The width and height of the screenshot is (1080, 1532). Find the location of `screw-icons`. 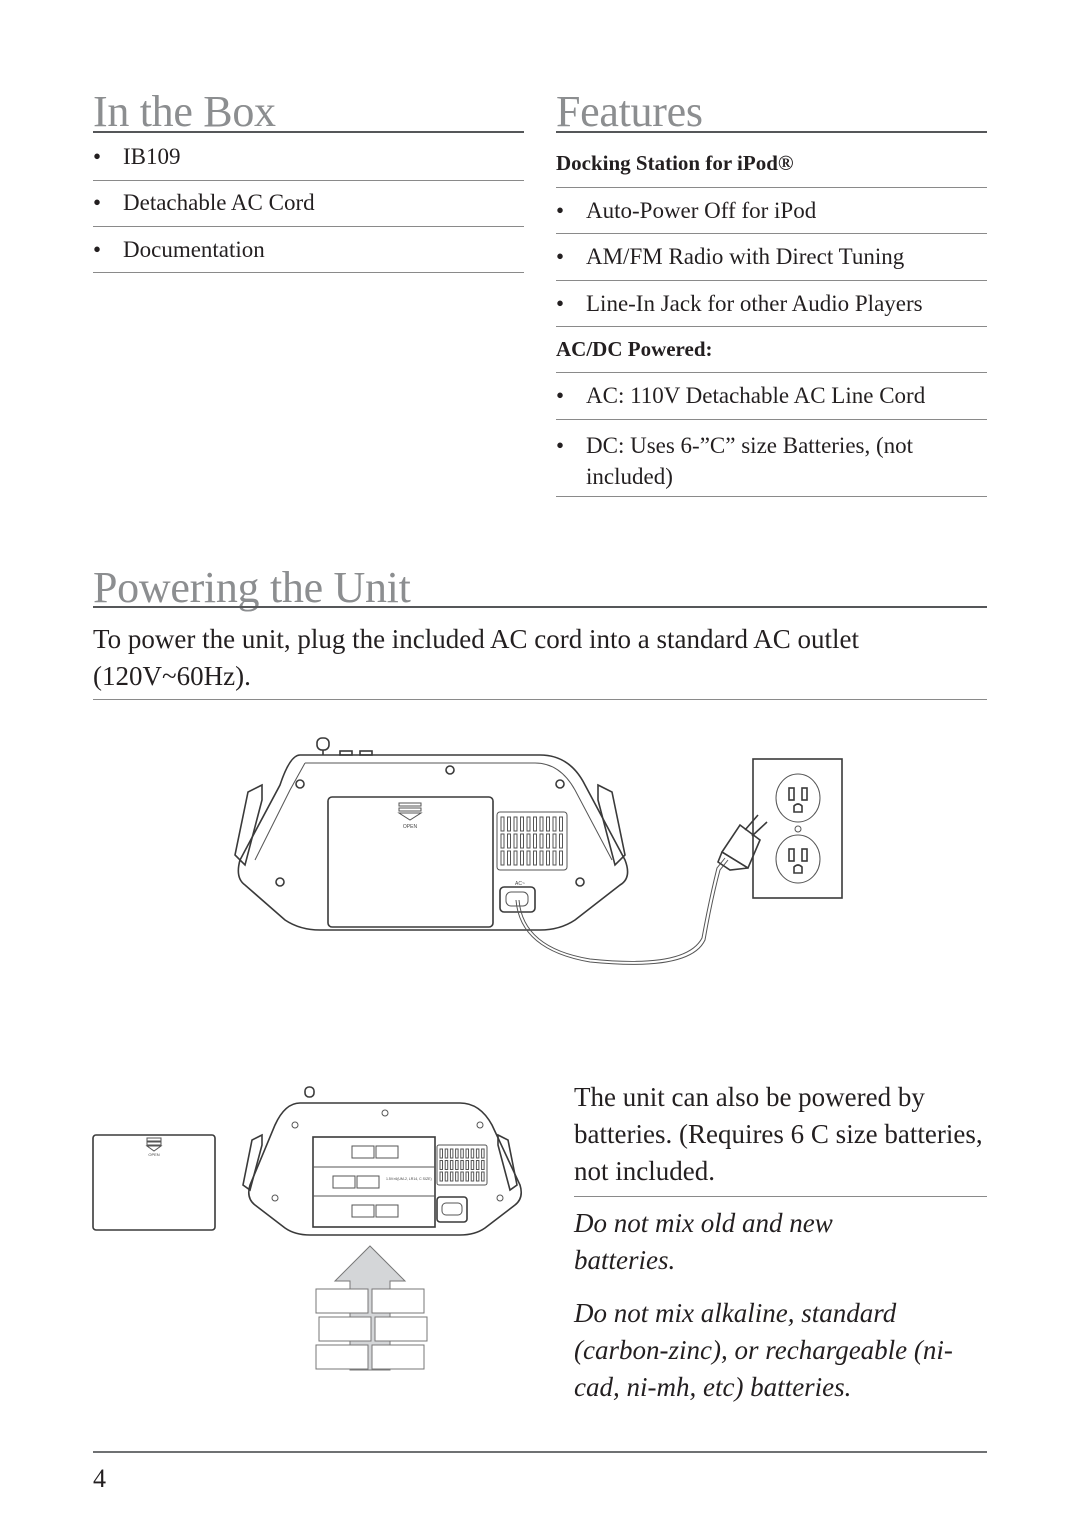

screw-icons is located at coordinates (430, 826).